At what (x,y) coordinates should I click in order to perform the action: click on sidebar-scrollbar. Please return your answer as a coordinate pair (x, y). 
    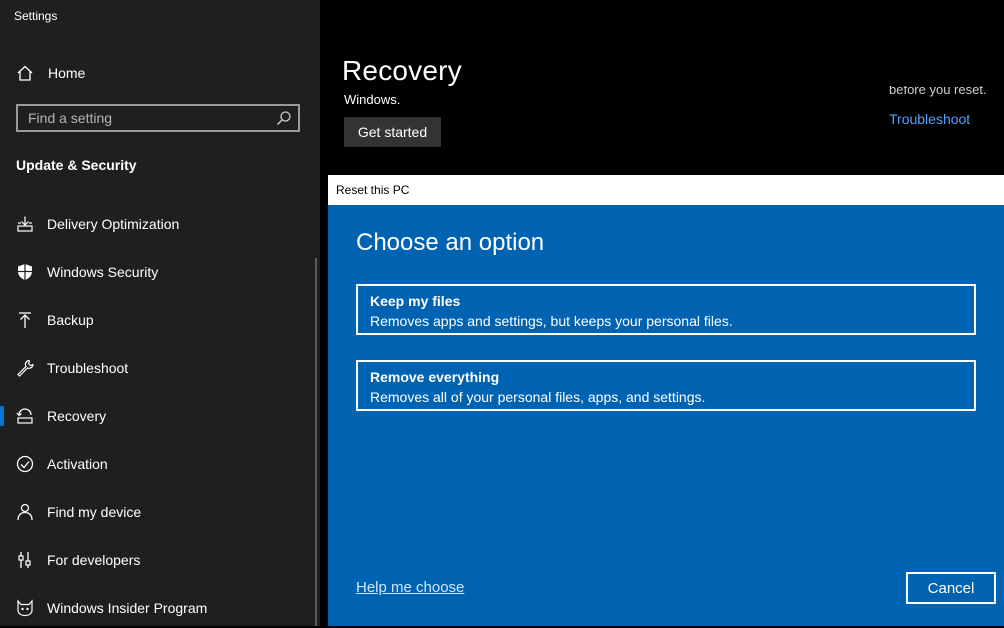
    Looking at the image, I should click on (316, 442).